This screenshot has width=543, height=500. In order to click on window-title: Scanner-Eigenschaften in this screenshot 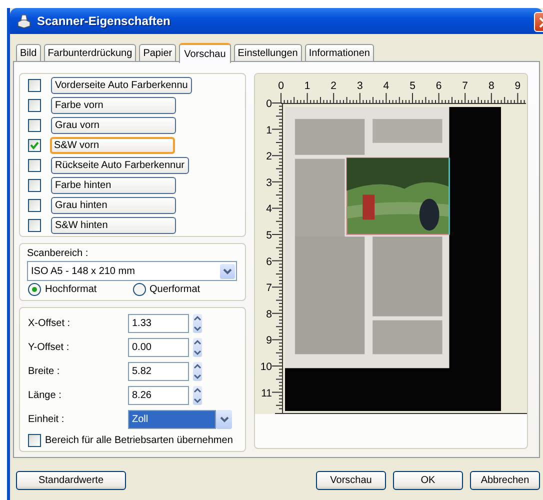, I will do `click(103, 21)`.